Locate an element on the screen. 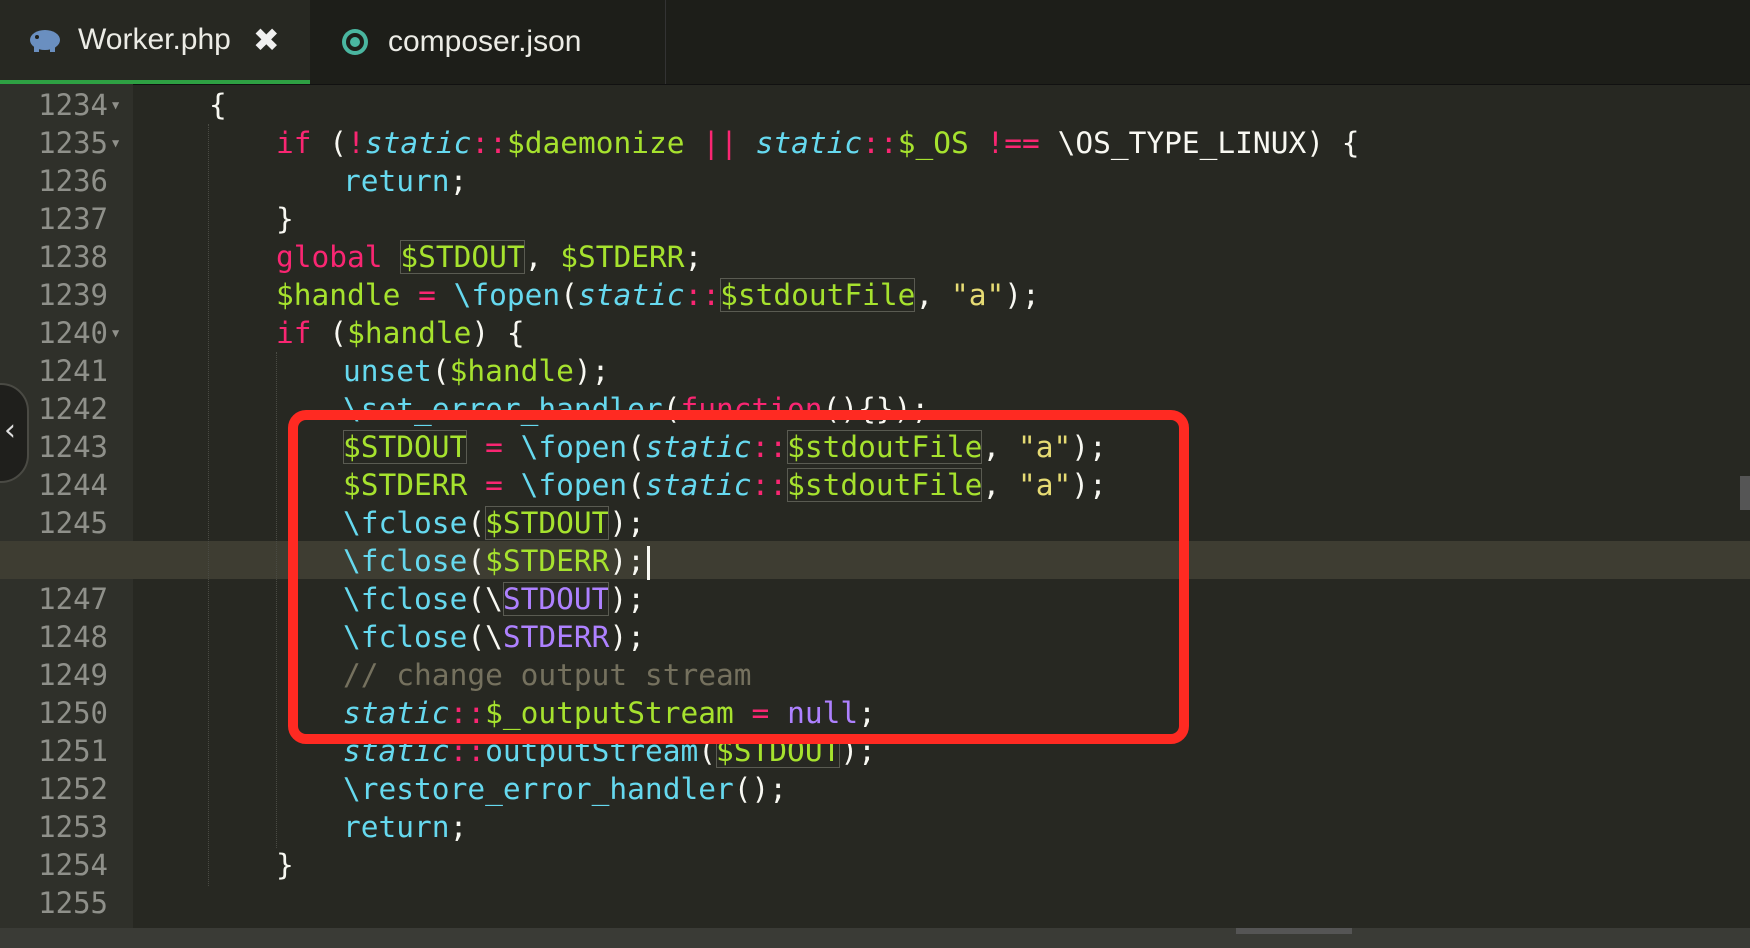 This screenshot has height=948, width=1750. code-line-1237: } is located at coordinates (285, 219).